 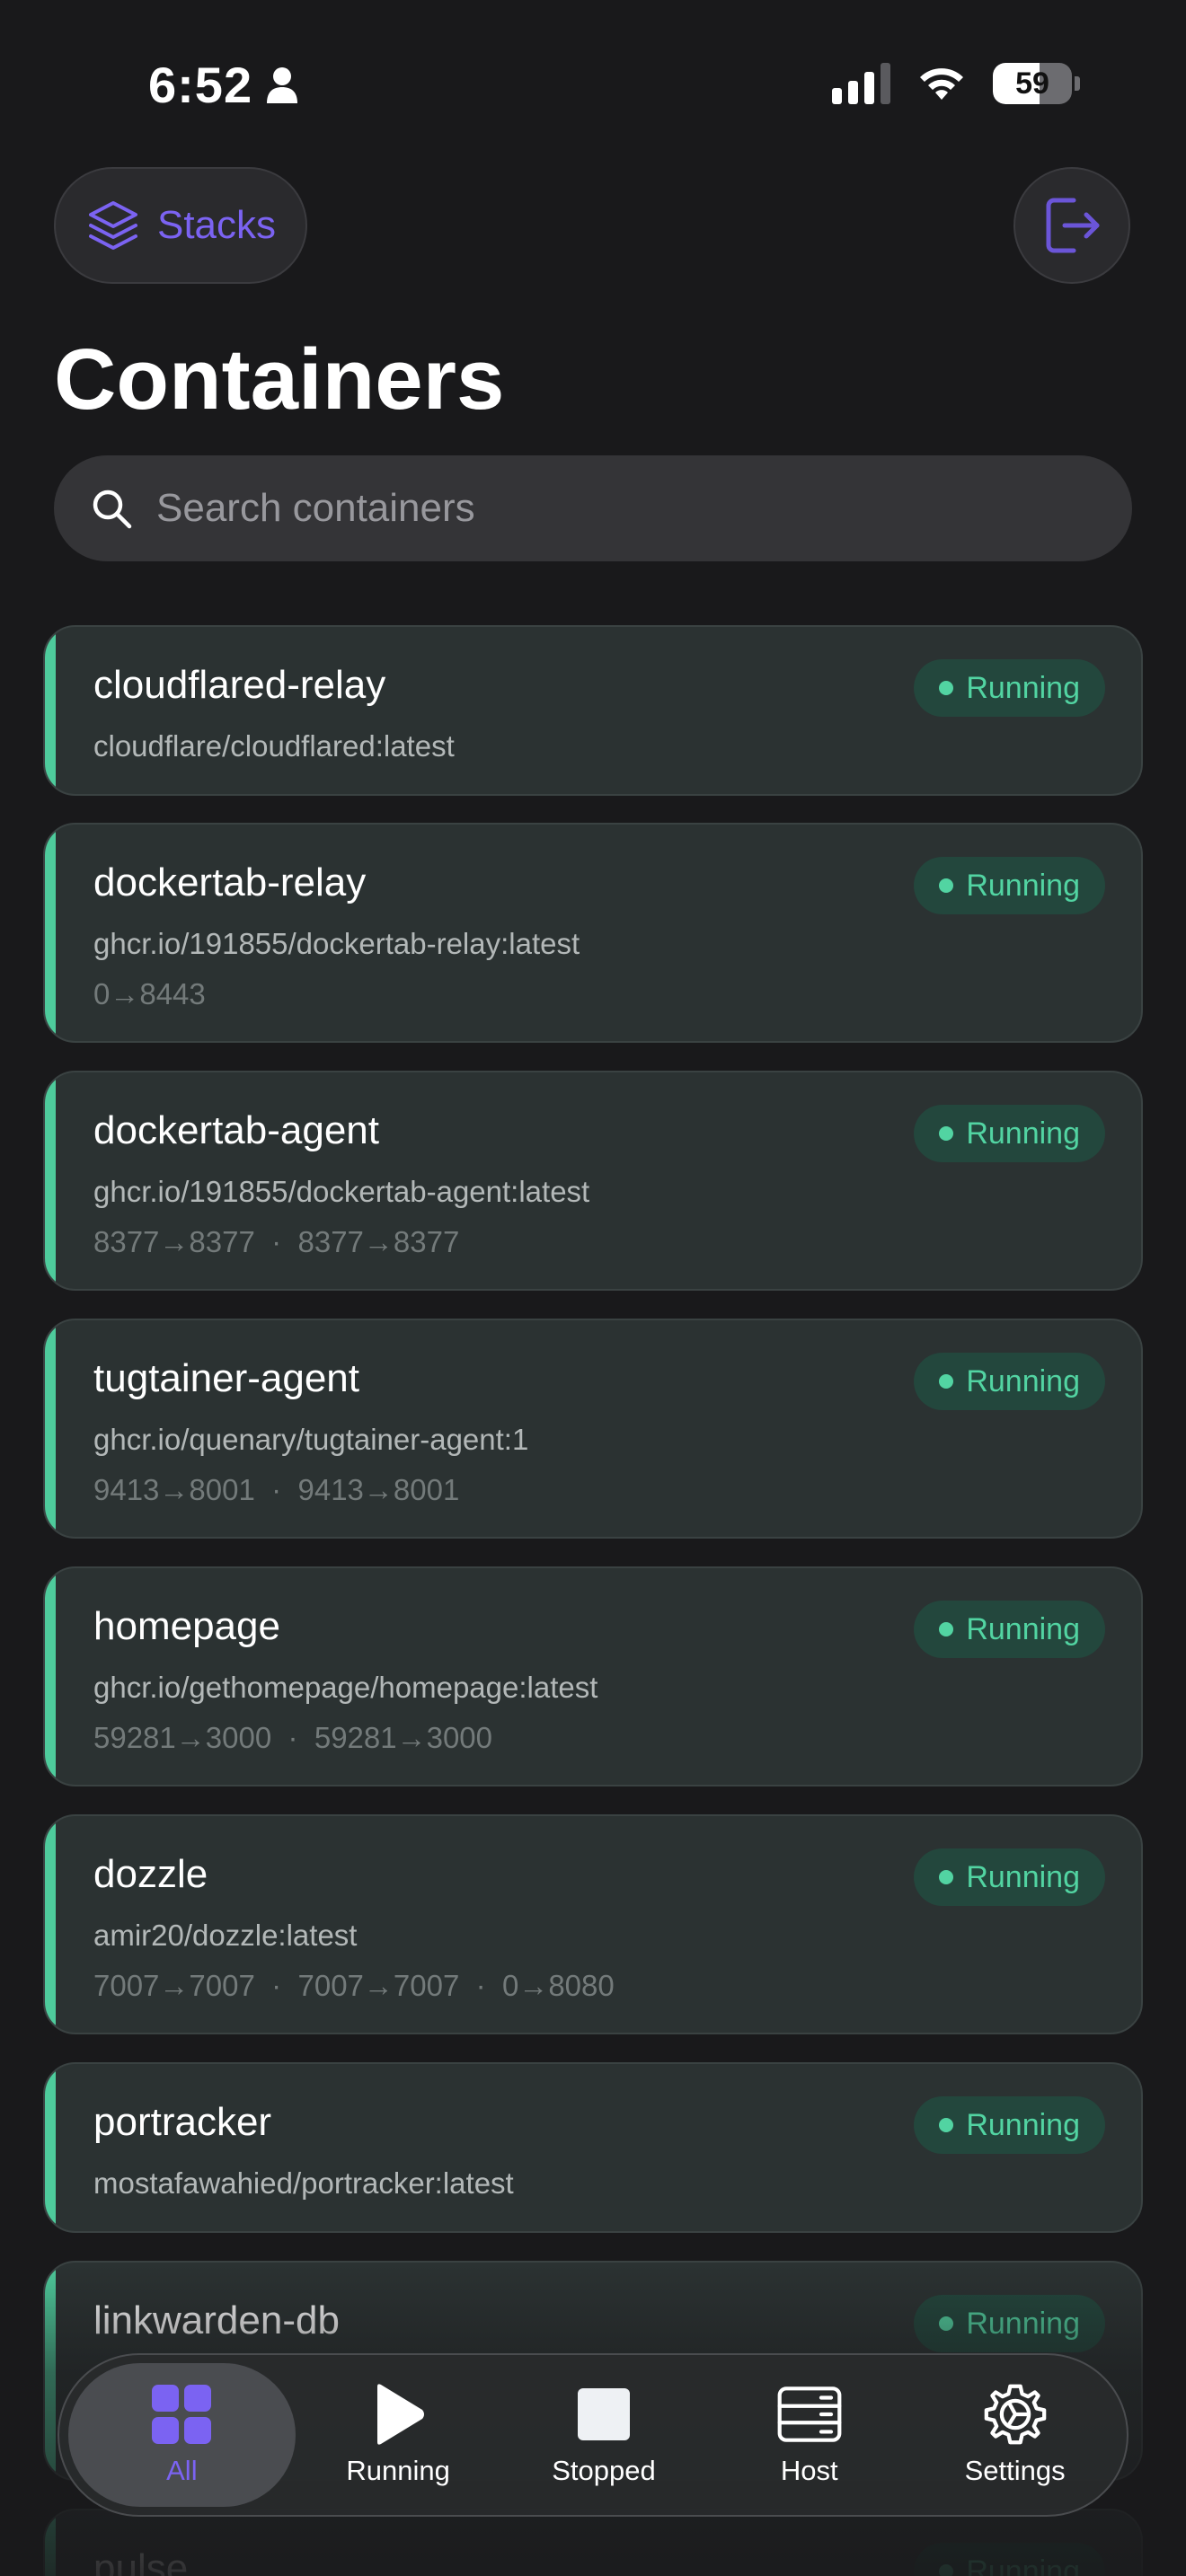 What do you see at coordinates (276, 1489) in the screenshot?
I see `container-ports: 9413→8001 · 9413→8001` at bounding box center [276, 1489].